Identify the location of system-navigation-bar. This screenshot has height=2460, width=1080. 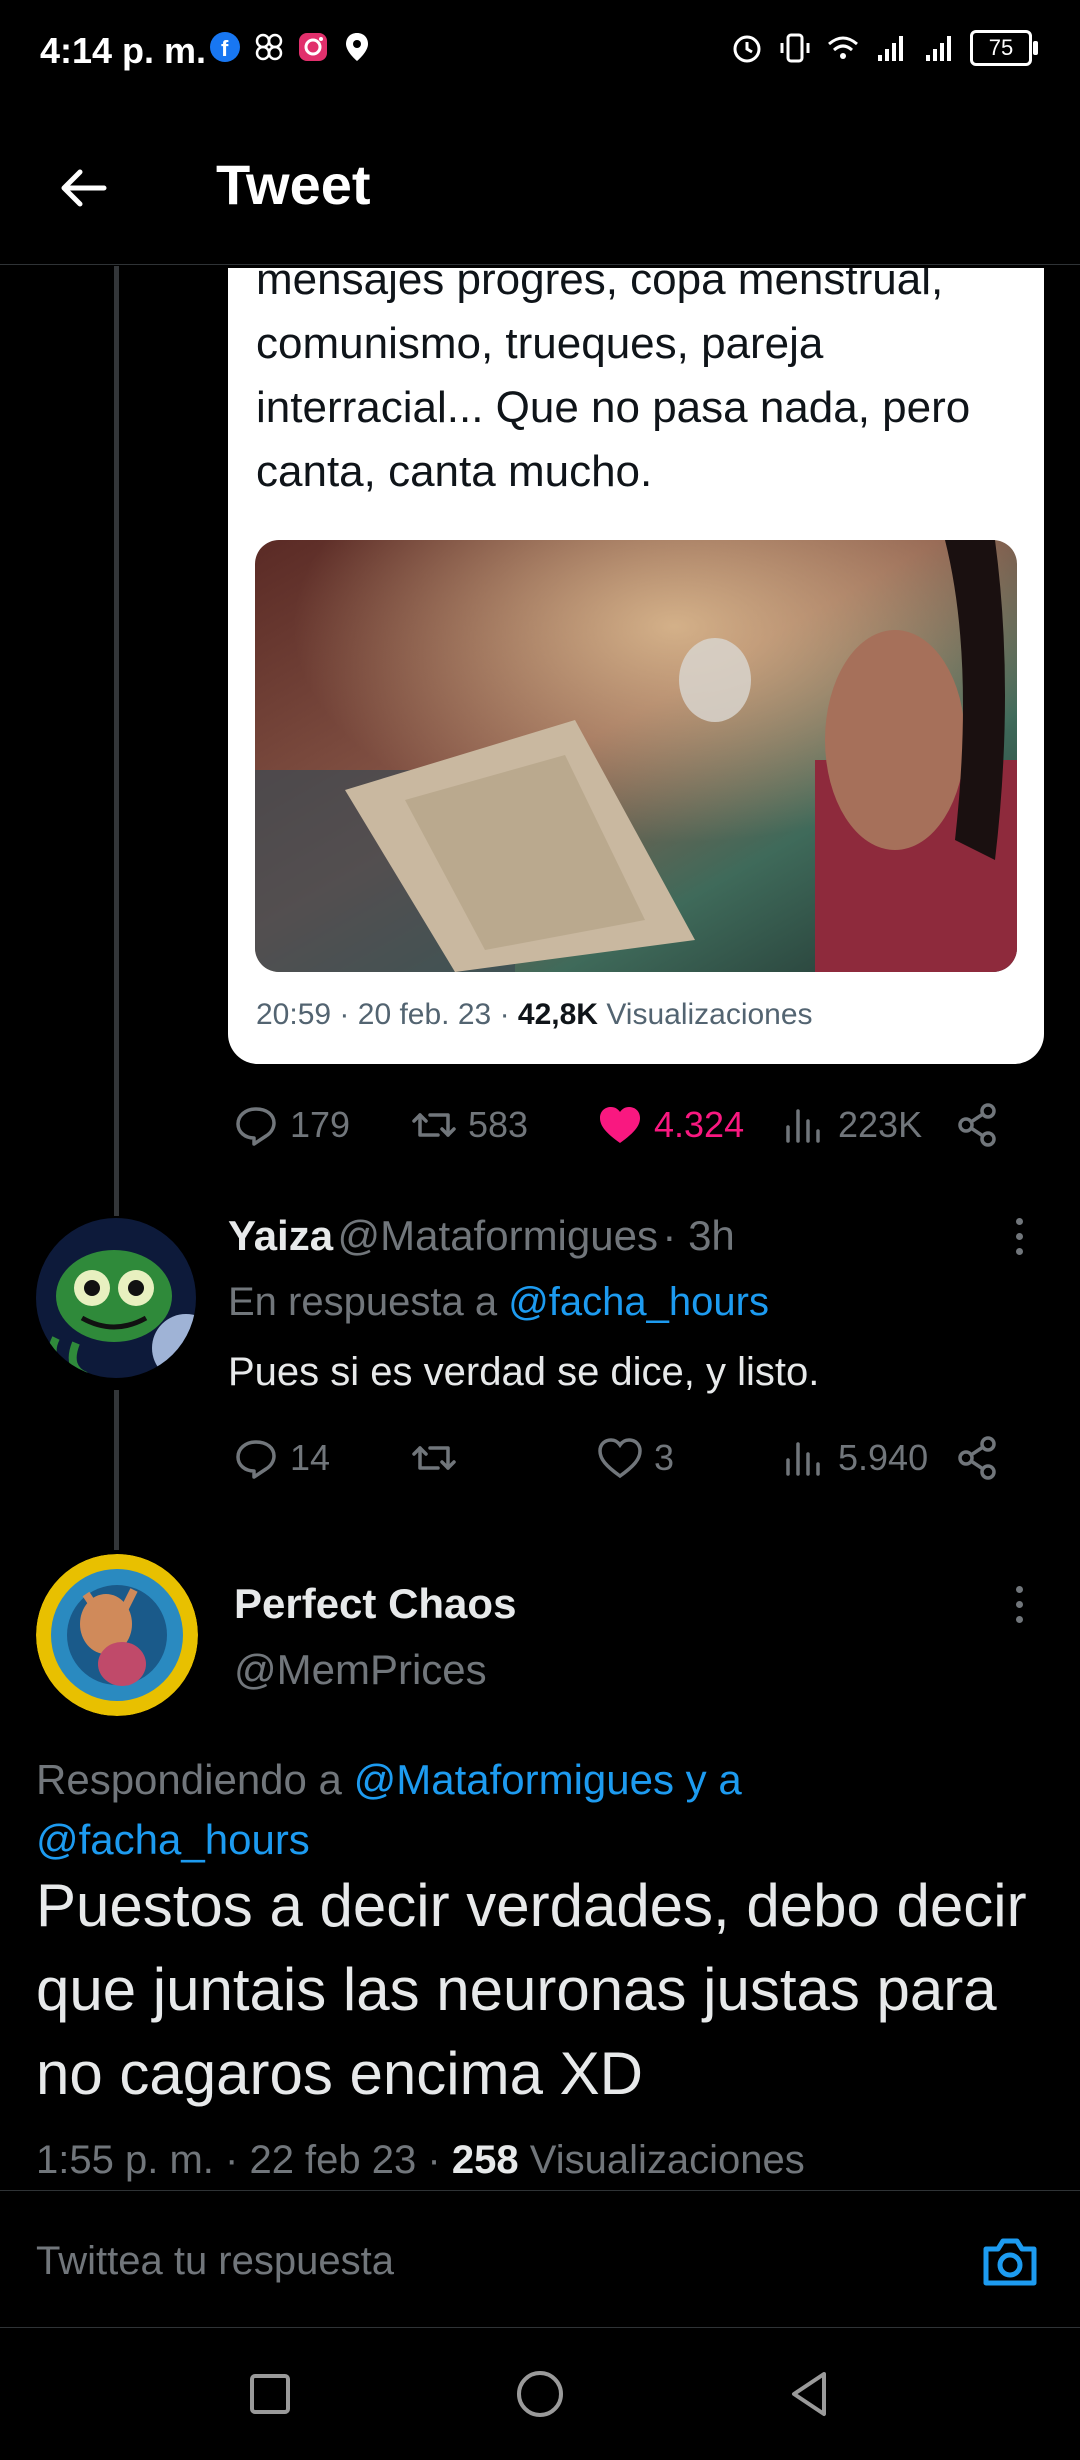
(540, 2393).